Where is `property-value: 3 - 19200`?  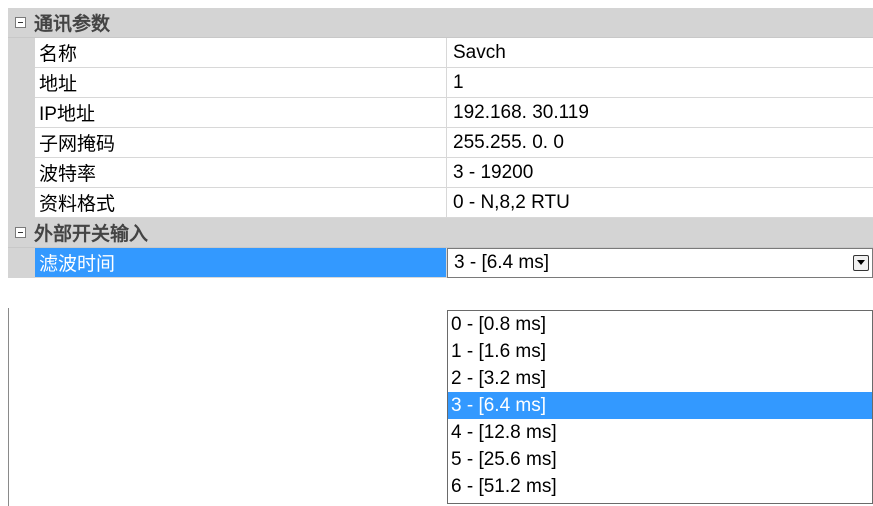
property-value: 3 - 19200 is located at coordinates (660, 173).